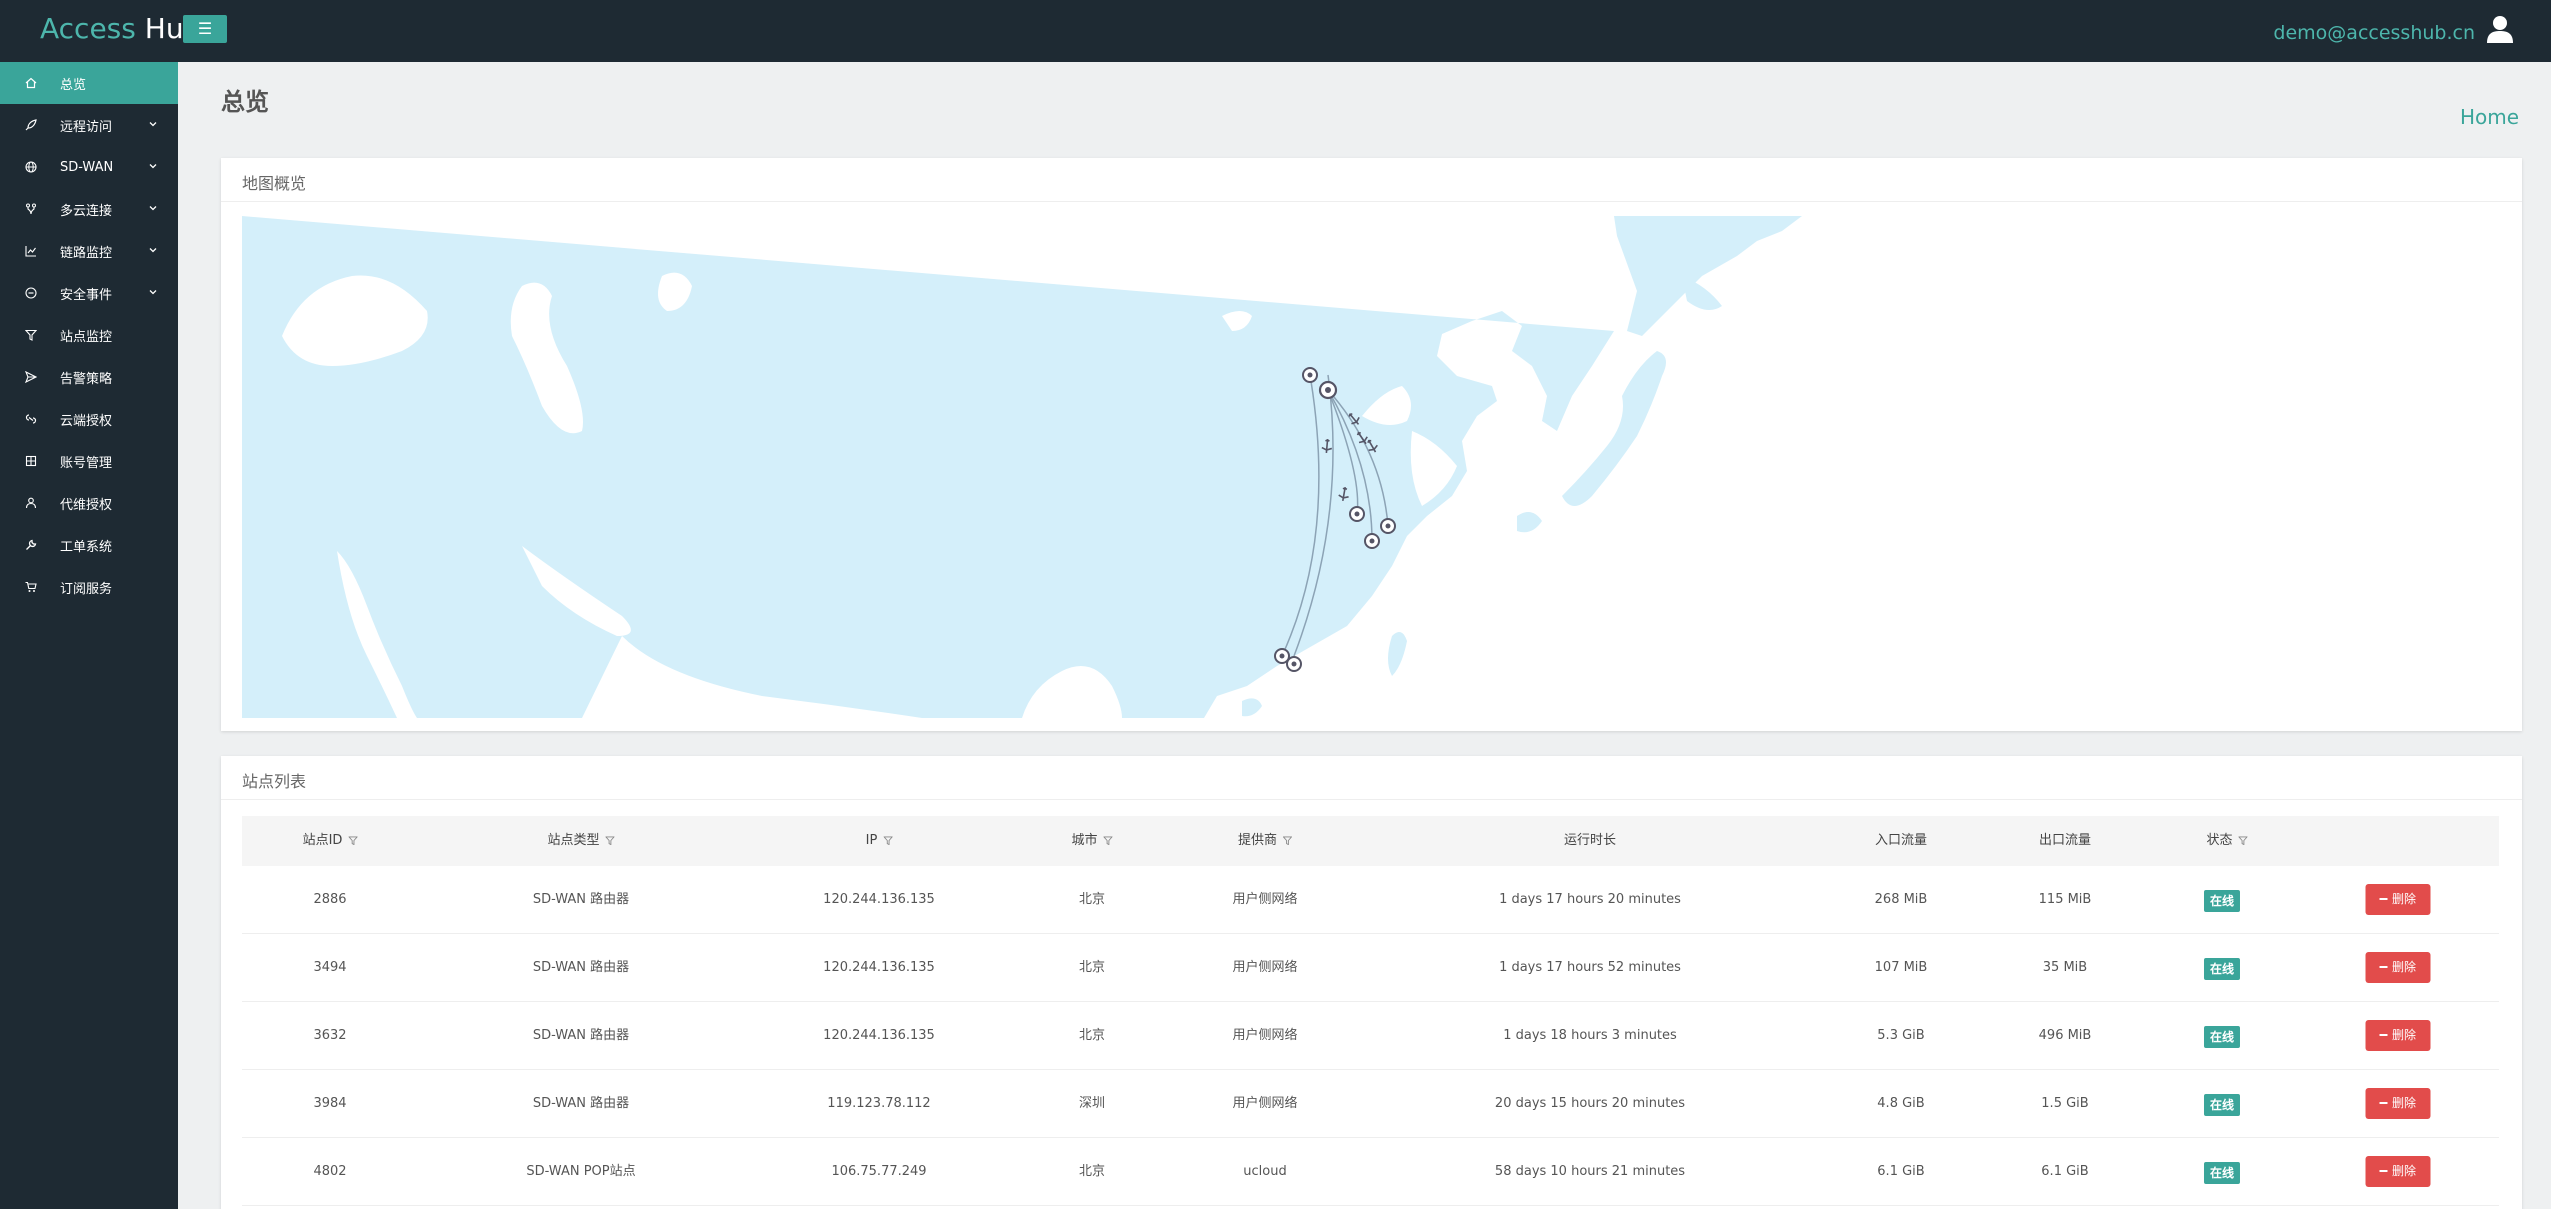  I want to click on cell-site-id: 3984, so click(330, 1103).